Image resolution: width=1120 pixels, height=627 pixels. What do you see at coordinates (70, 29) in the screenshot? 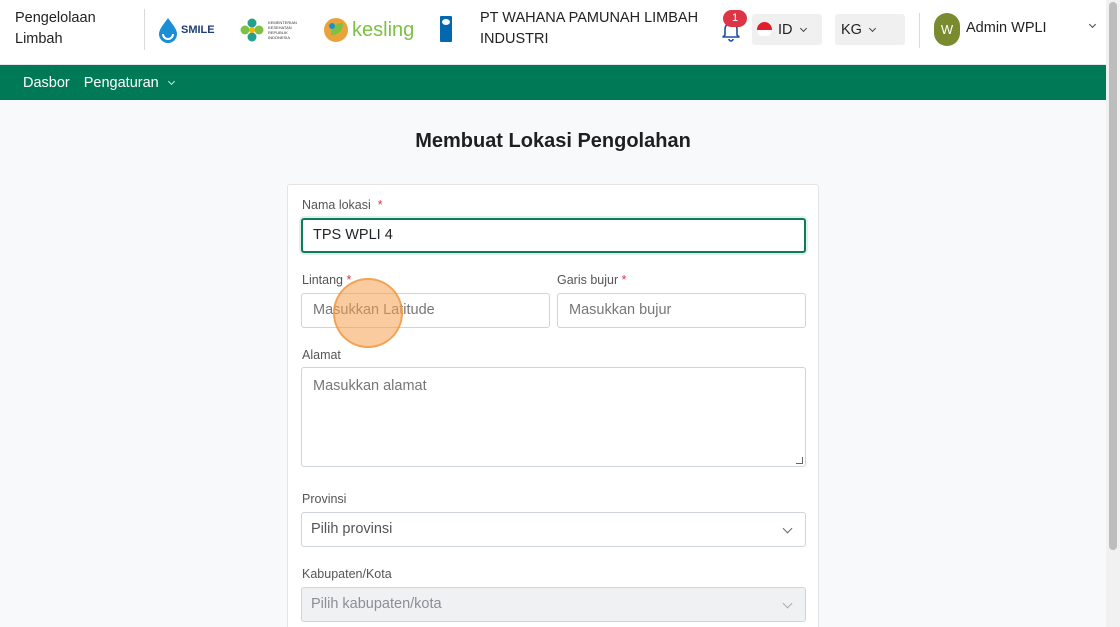
I see `app-name: Pengelolaan Limbah` at bounding box center [70, 29].